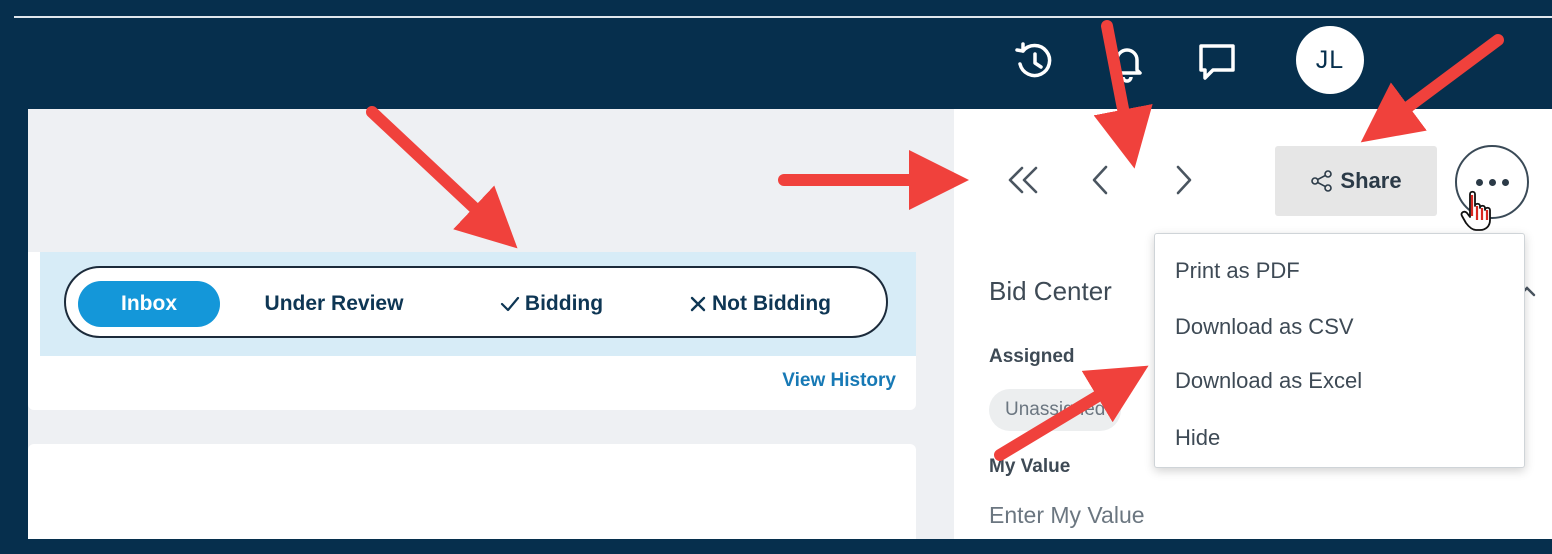 The width and height of the screenshot is (1552, 554). Describe the element at coordinates (1139, 515) in the screenshot. I see `my-value-input` at that location.